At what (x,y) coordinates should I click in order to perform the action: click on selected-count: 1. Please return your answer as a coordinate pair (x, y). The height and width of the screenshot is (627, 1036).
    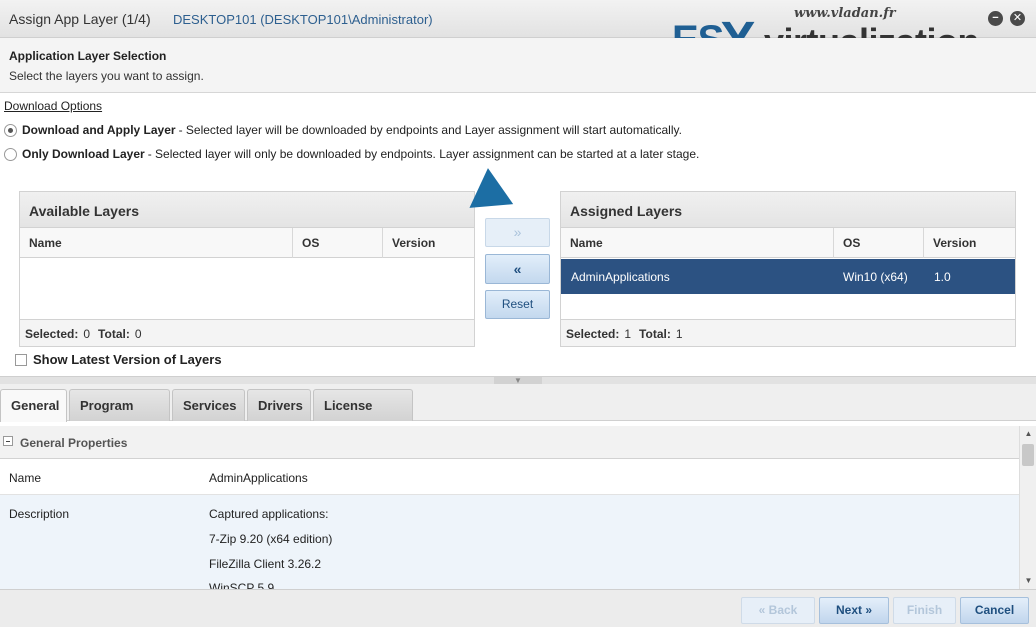
    Looking at the image, I should click on (628, 334).